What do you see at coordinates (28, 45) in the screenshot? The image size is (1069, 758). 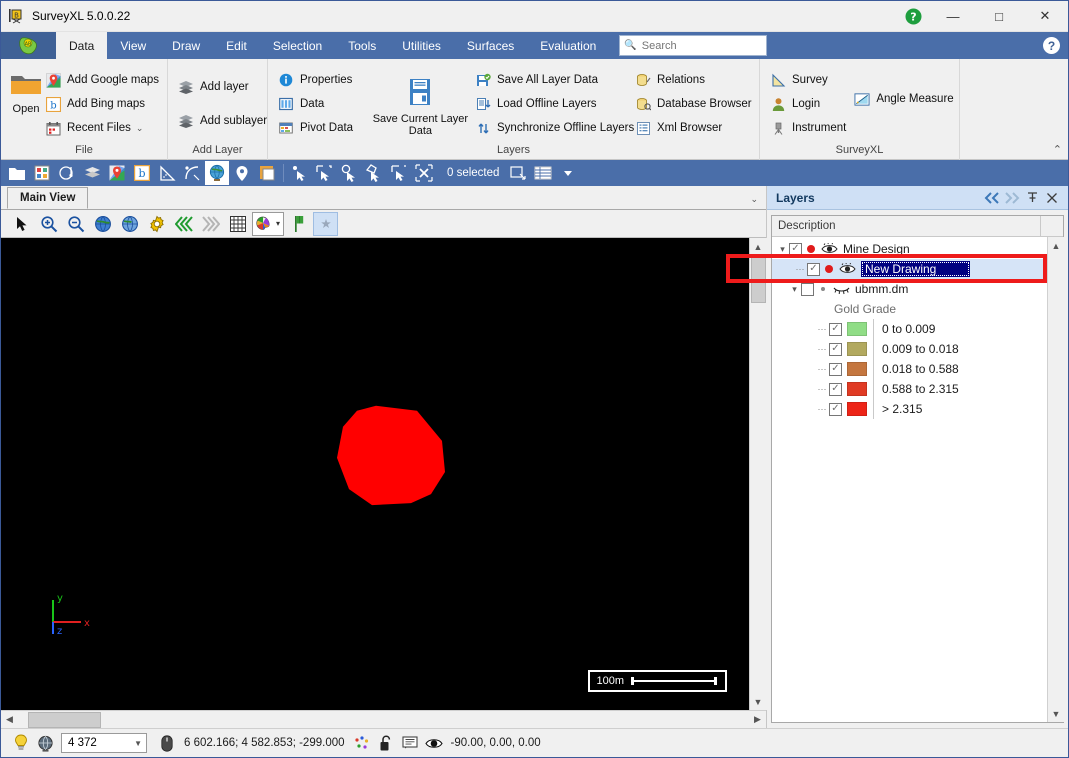 I see `app-menu-button: AB` at bounding box center [28, 45].